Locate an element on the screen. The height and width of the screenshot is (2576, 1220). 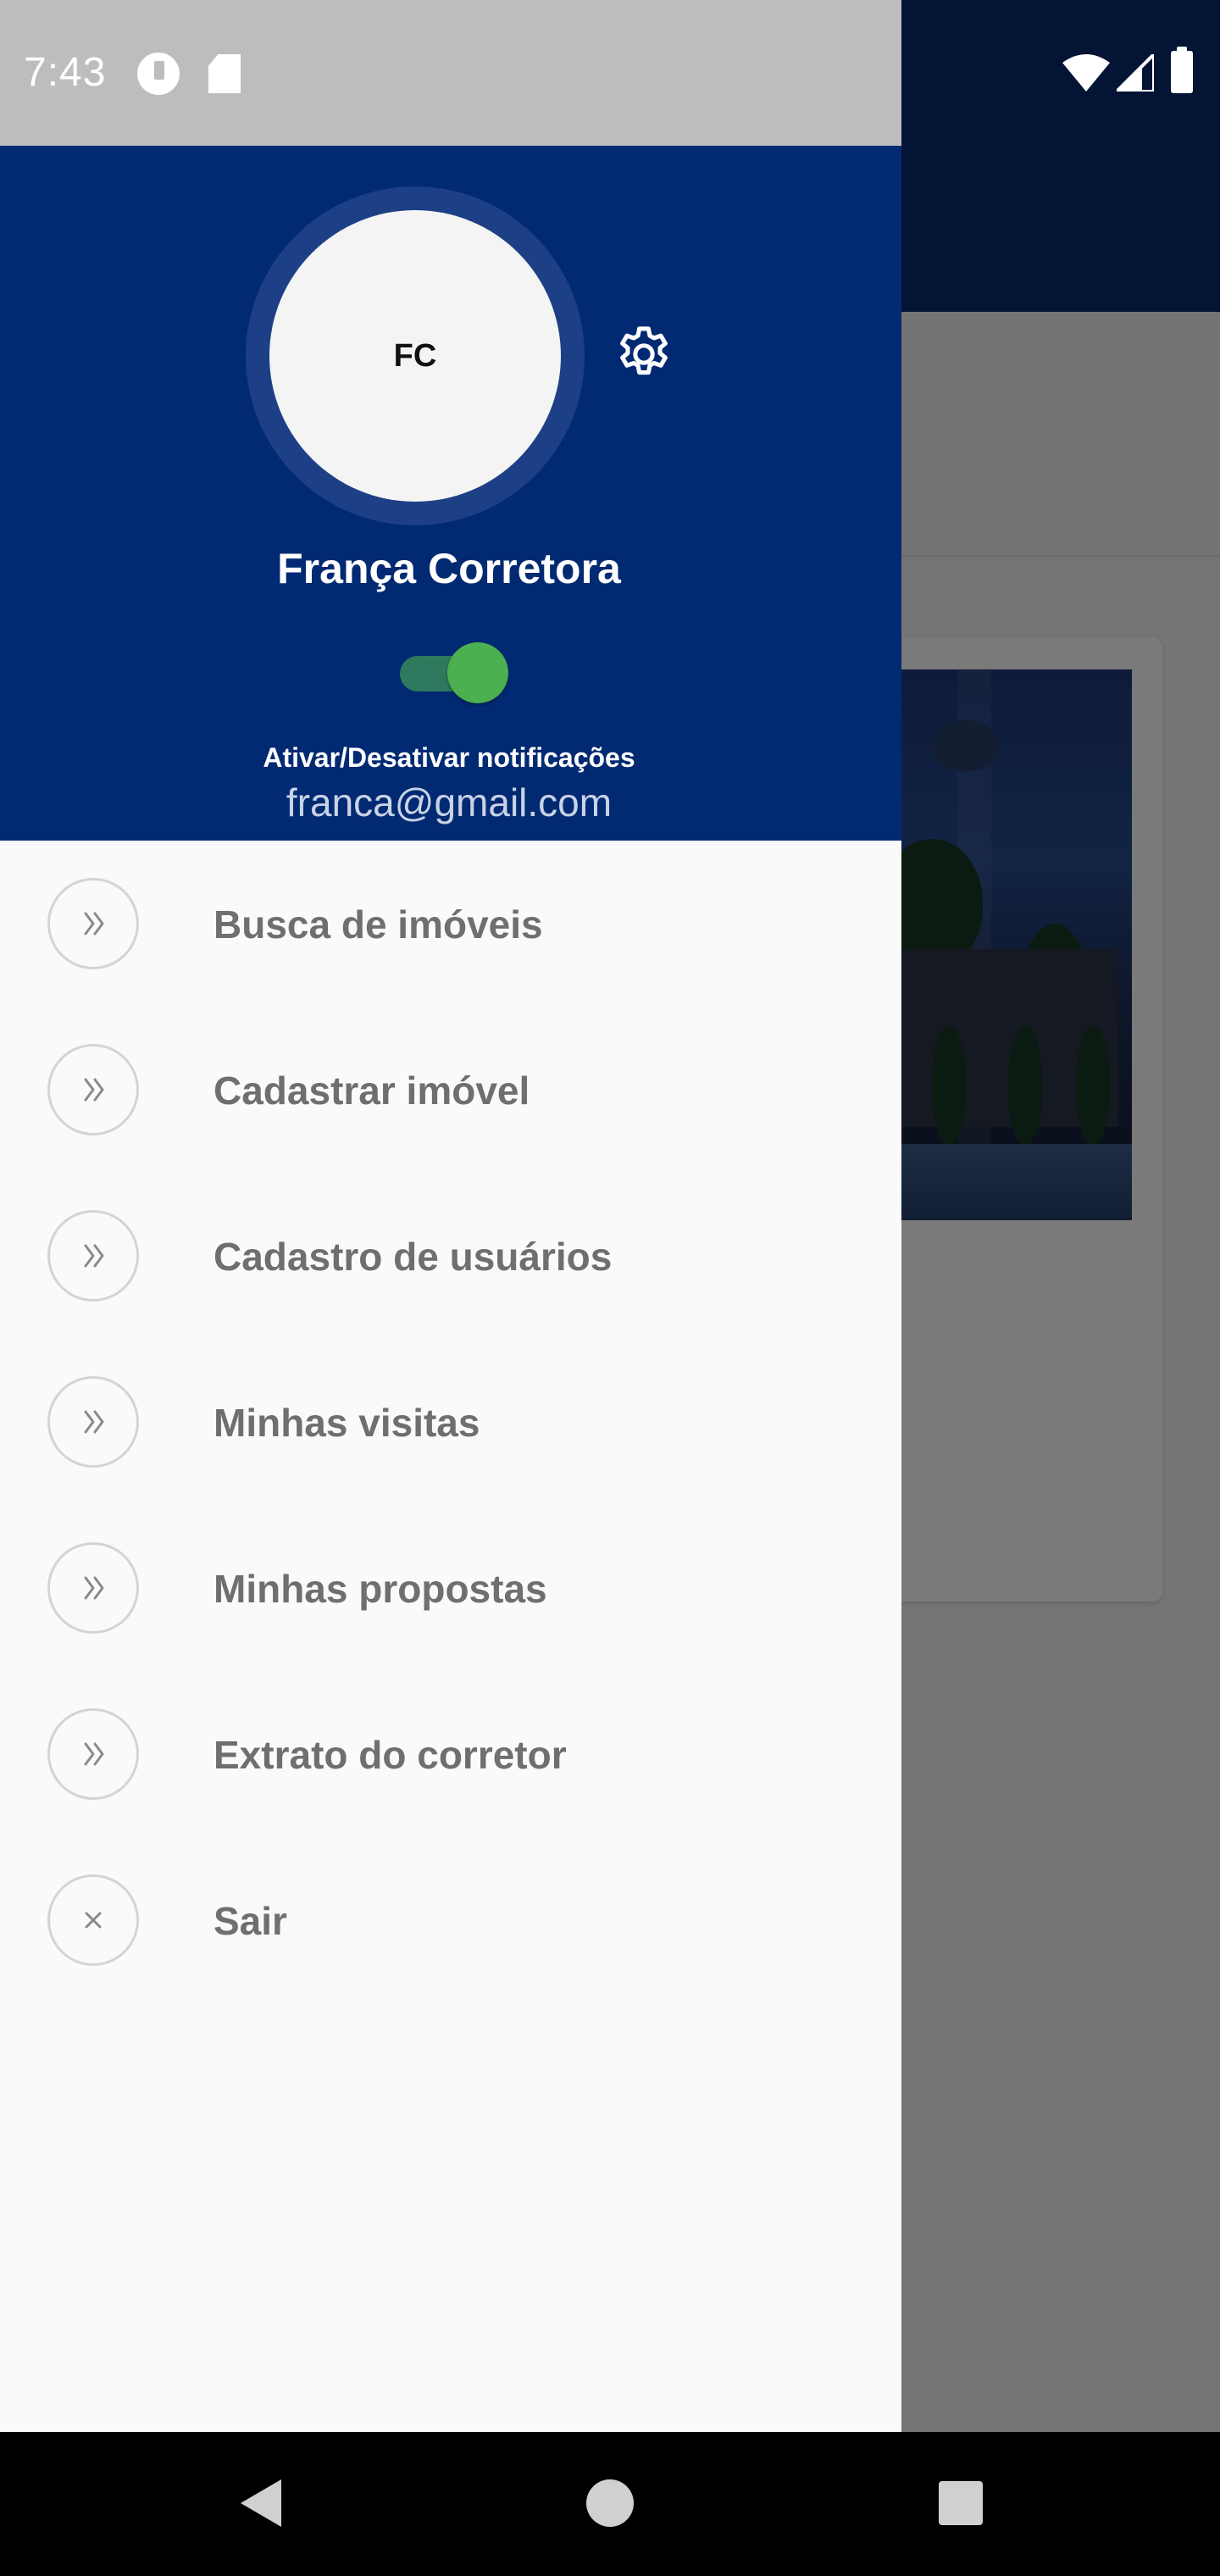
avatar-ring: FC is located at coordinates (415, 355).